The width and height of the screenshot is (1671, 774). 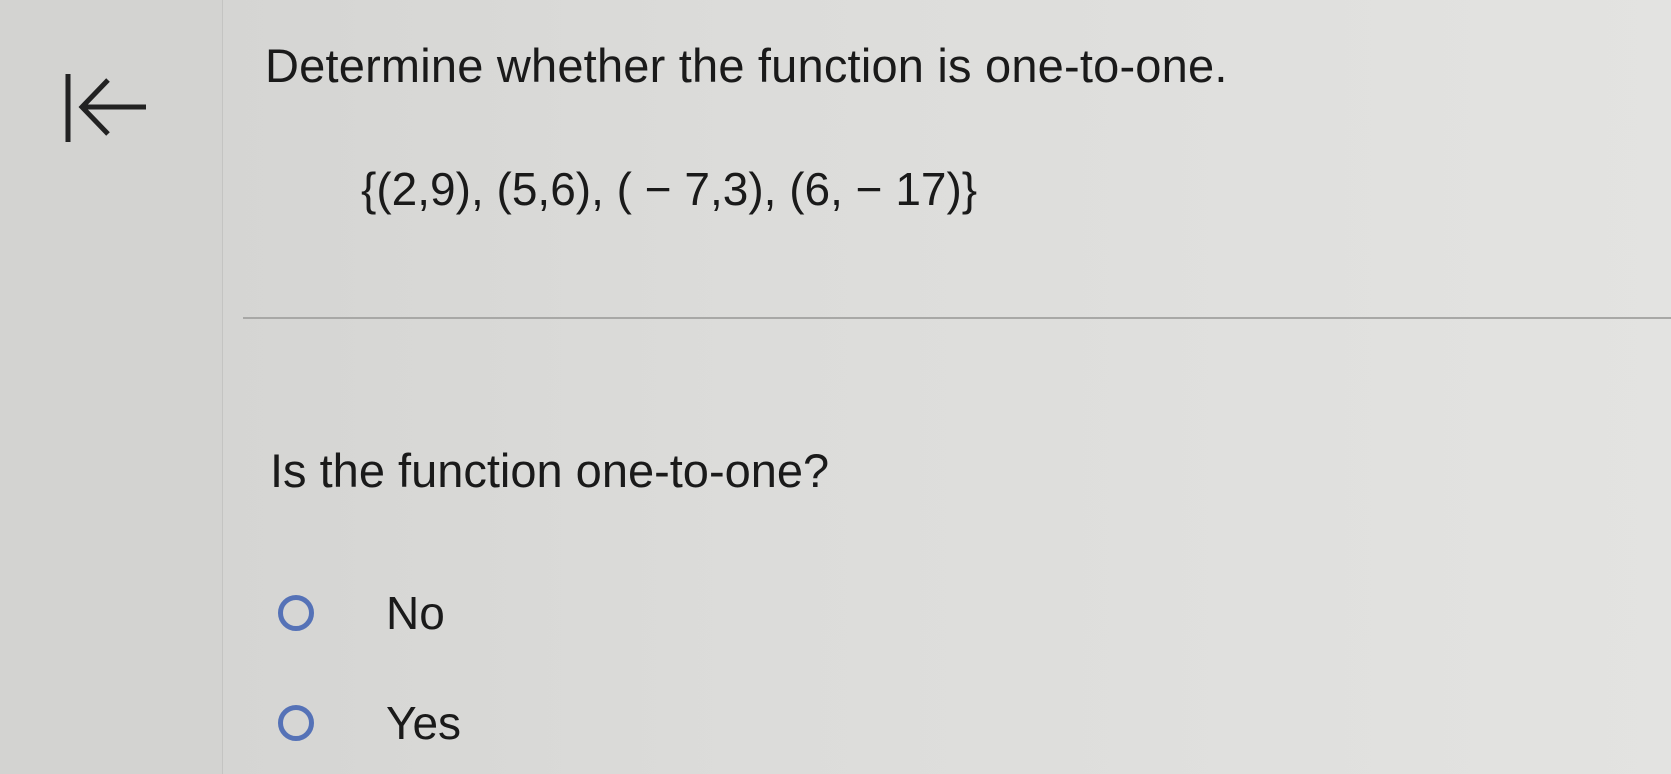 What do you see at coordinates (296, 723) in the screenshot?
I see `radio-yes` at bounding box center [296, 723].